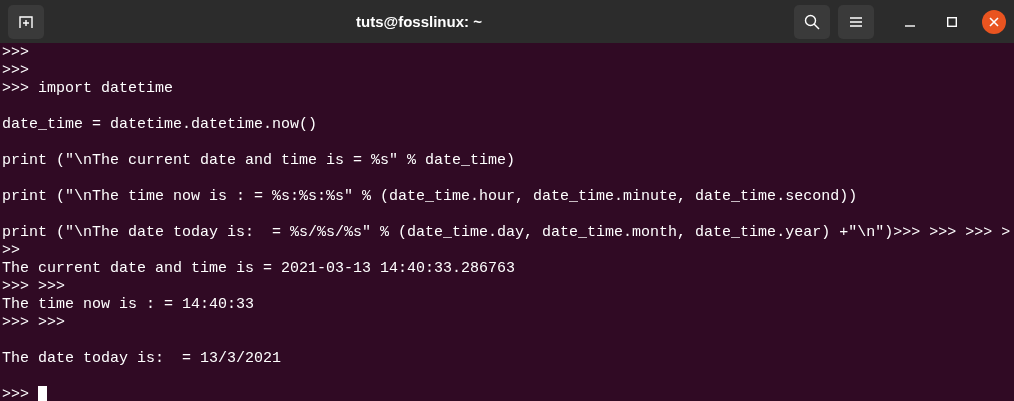 This screenshot has width=1014, height=401. Describe the element at coordinates (160, 124) in the screenshot. I see `terminal-line: date_time = datetime.datetime.now()` at that location.